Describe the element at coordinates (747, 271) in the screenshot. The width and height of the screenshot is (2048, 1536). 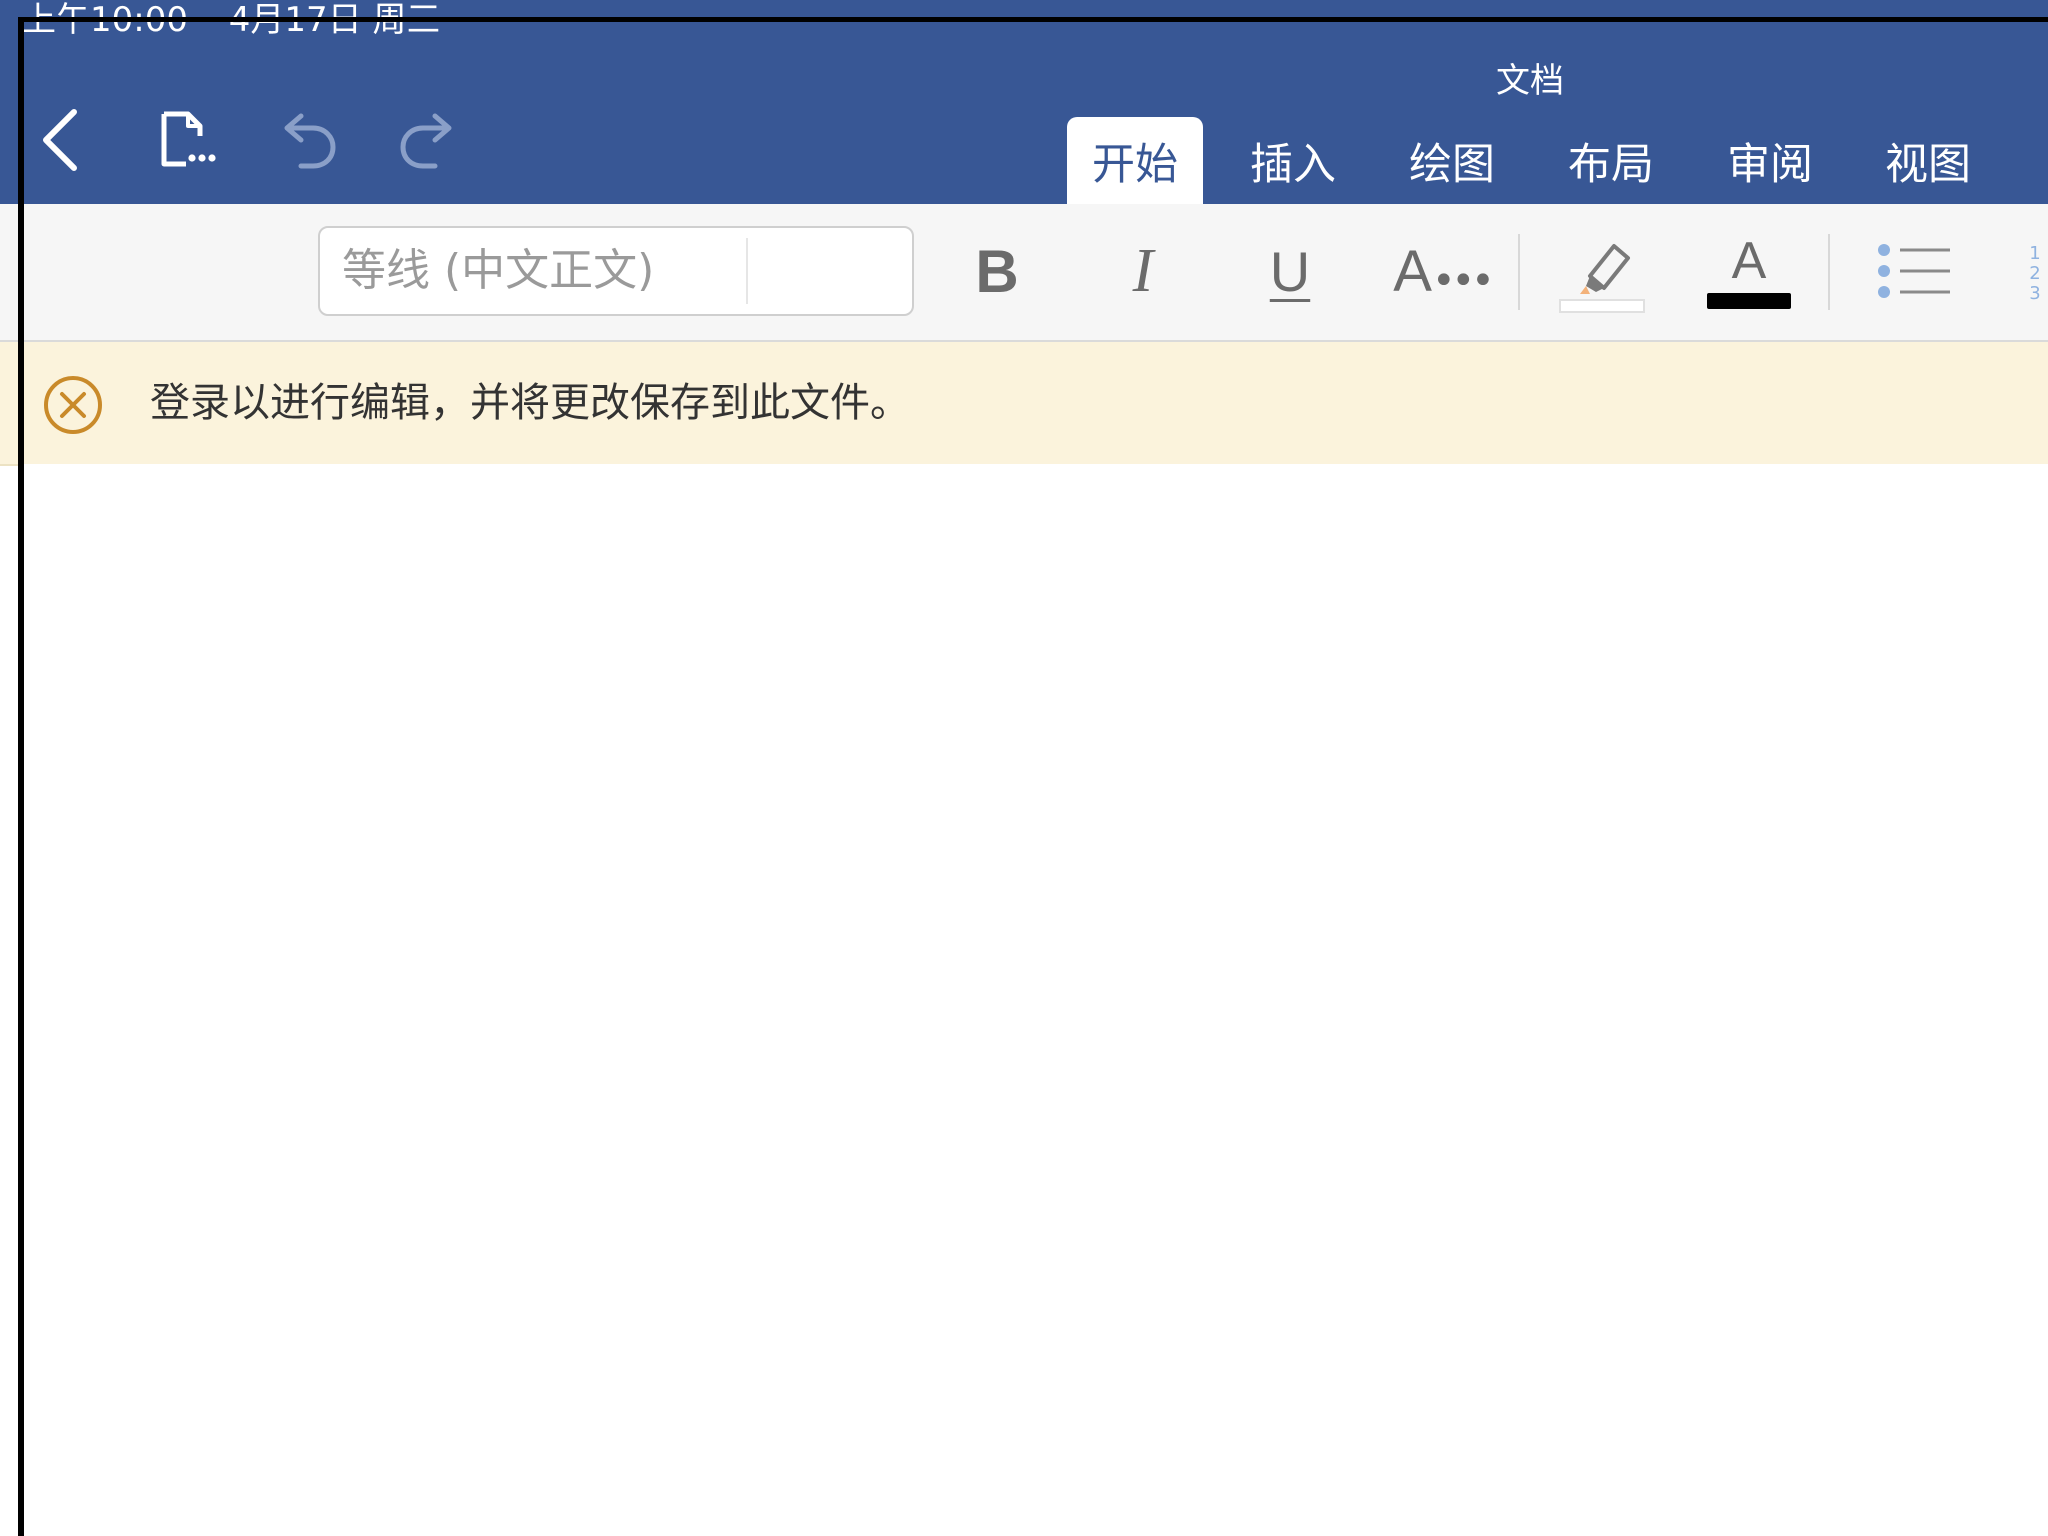
I see `font-picker-divider` at that location.